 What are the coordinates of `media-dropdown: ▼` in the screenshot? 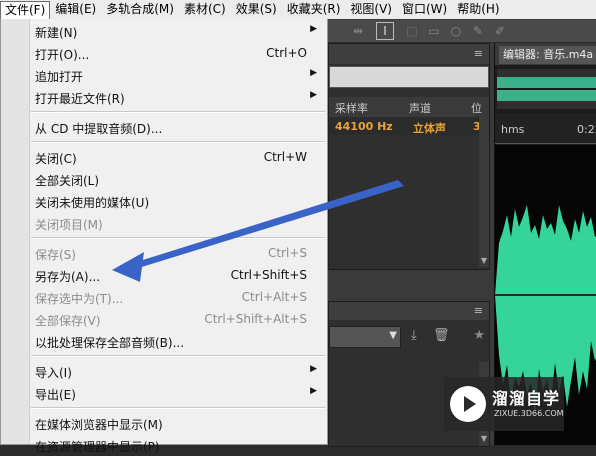 It's located at (365, 337).